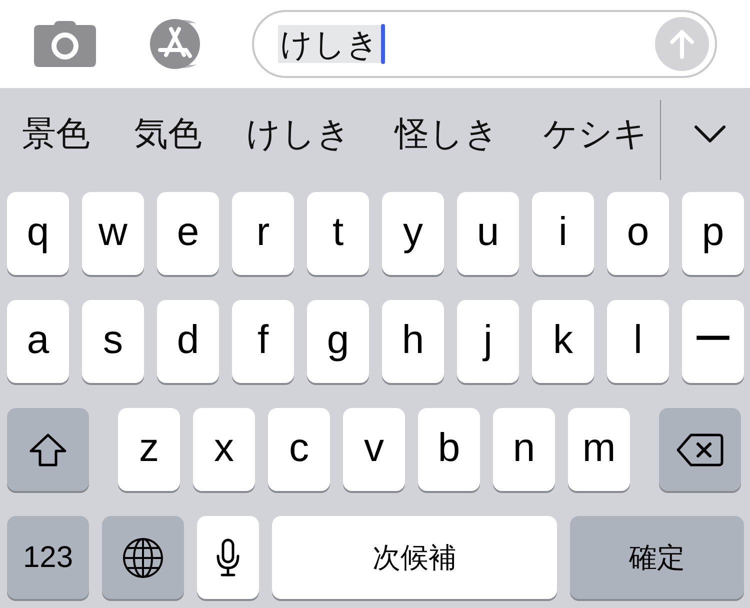  Describe the element at coordinates (447, 134) in the screenshot. I see `candidate: 怪しき` at that location.